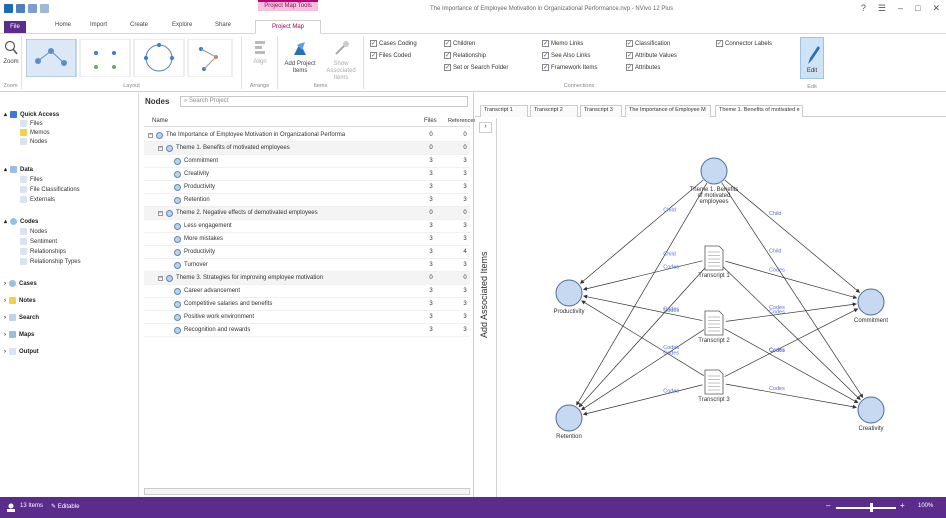 The height and width of the screenshot is (518, 946). What do you see at coordinates (21, 351) in the screenshot?
I see `nav-output: › Output` at bounding box center [21, 351].